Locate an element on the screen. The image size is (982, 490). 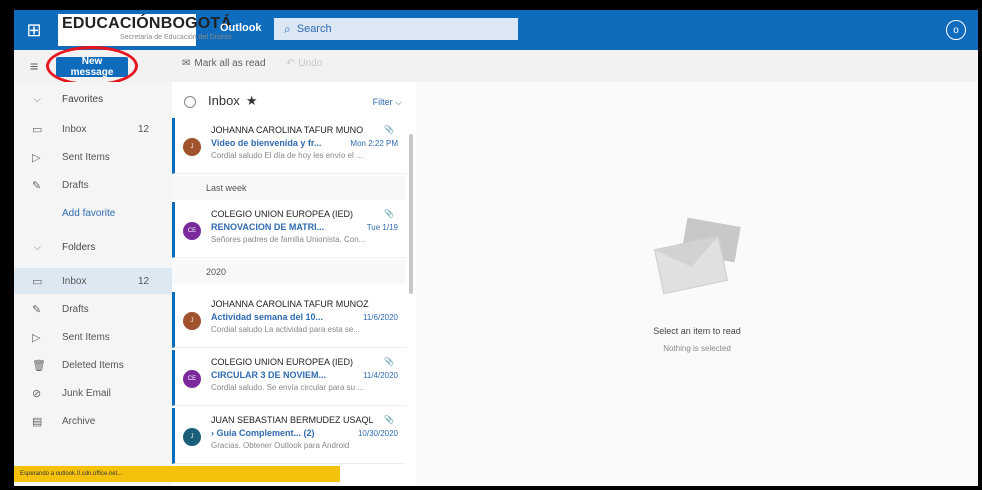
email-sender: JOHANNA CAROLINA TAFUR MUNOZ is located at coordinates (290, 304).